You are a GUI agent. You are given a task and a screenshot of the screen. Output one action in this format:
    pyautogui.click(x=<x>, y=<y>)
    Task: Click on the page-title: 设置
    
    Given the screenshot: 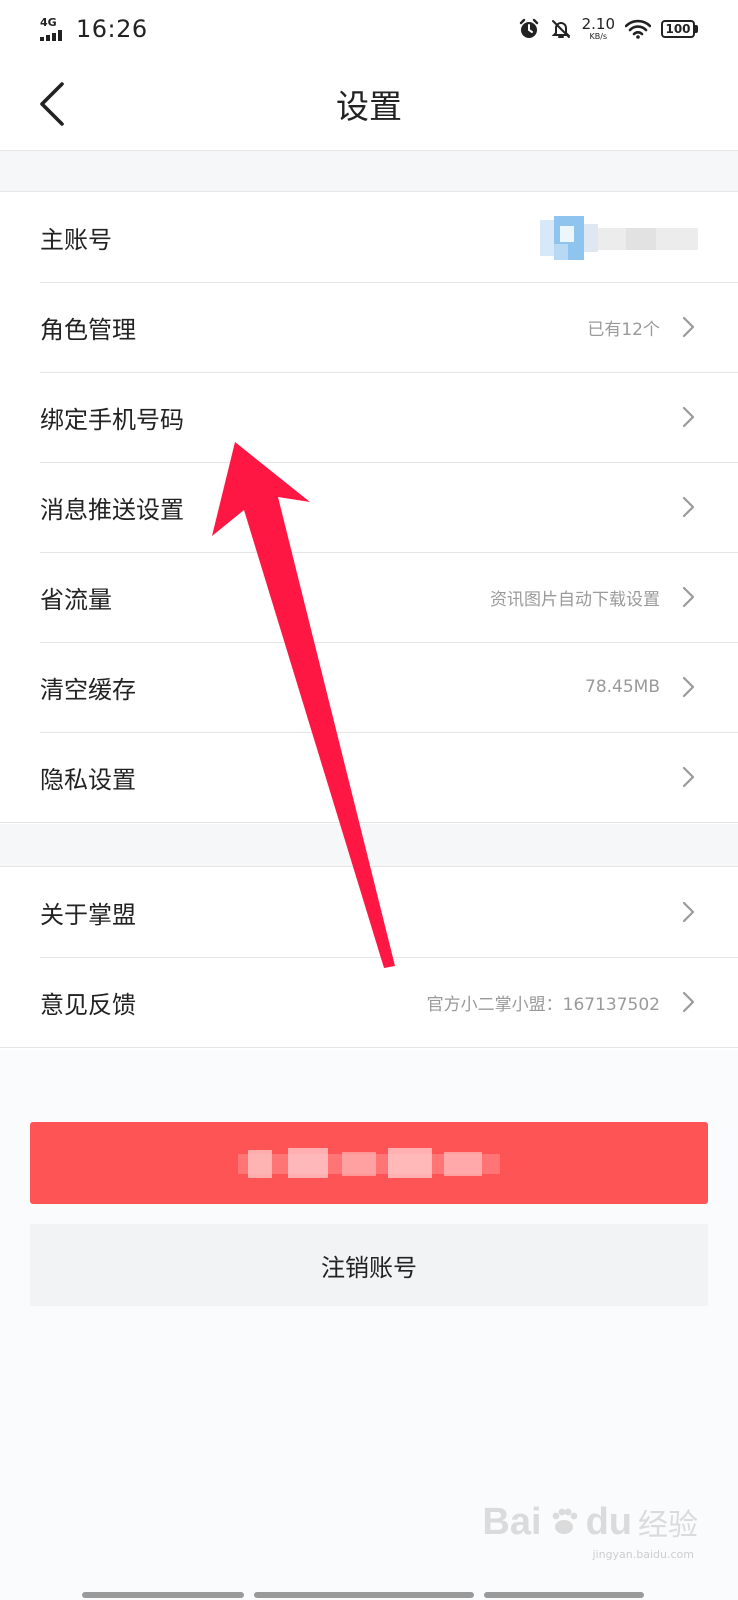 What is the action you would take?
    pyautogui.click(x=369, y=106)
    